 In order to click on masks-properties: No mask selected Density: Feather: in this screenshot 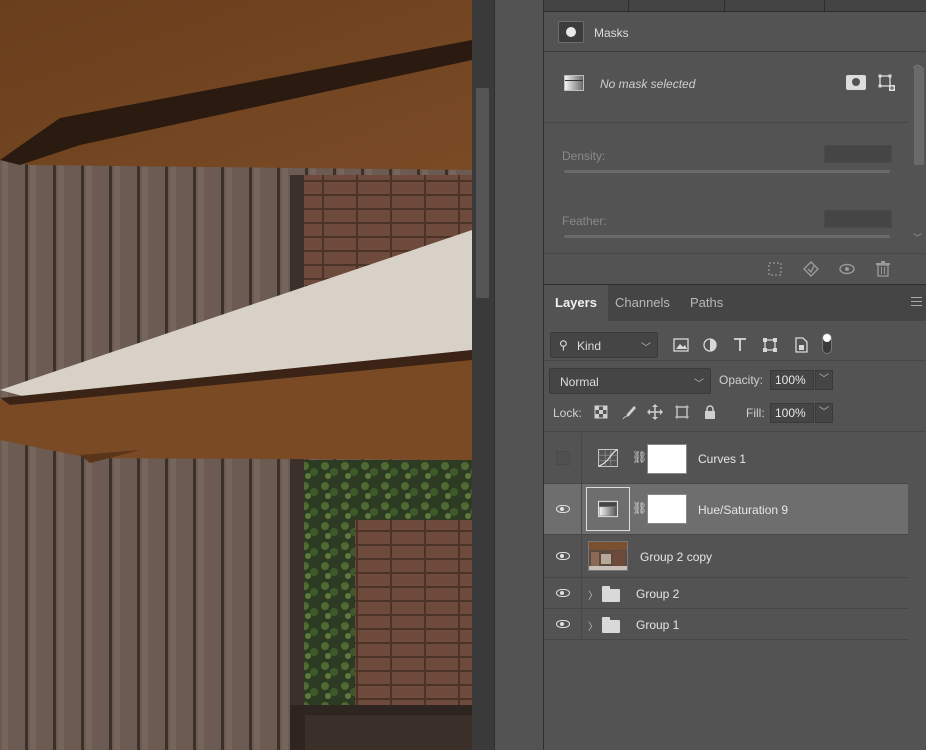, I will do `click(726, 168)`.